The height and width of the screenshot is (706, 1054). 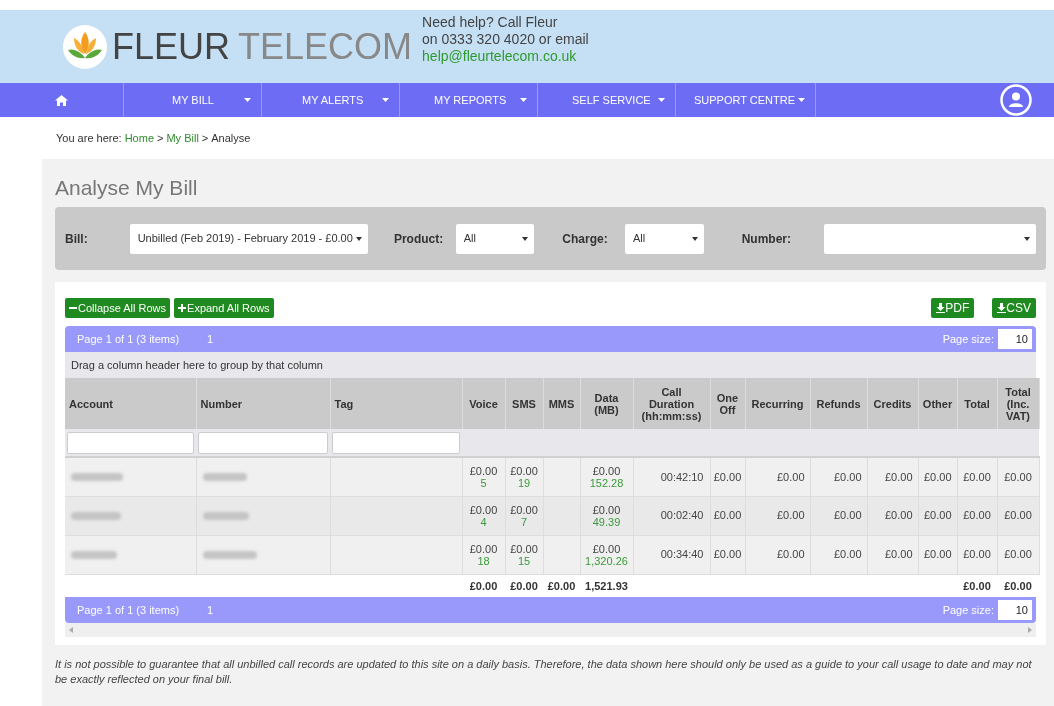 What do you see at coordinates (953, 308) in the screenshot?
I see `download-button: PDF` at bounding box center [953, 308].